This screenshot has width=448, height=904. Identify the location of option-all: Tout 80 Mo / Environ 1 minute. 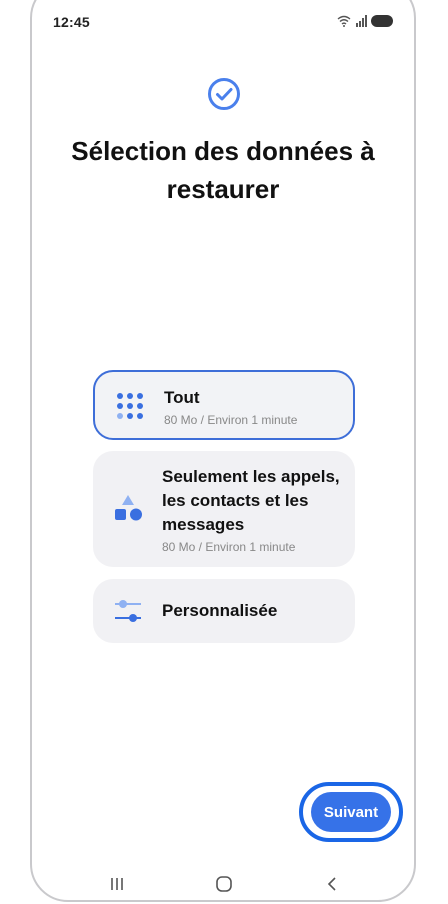
(224, 405).